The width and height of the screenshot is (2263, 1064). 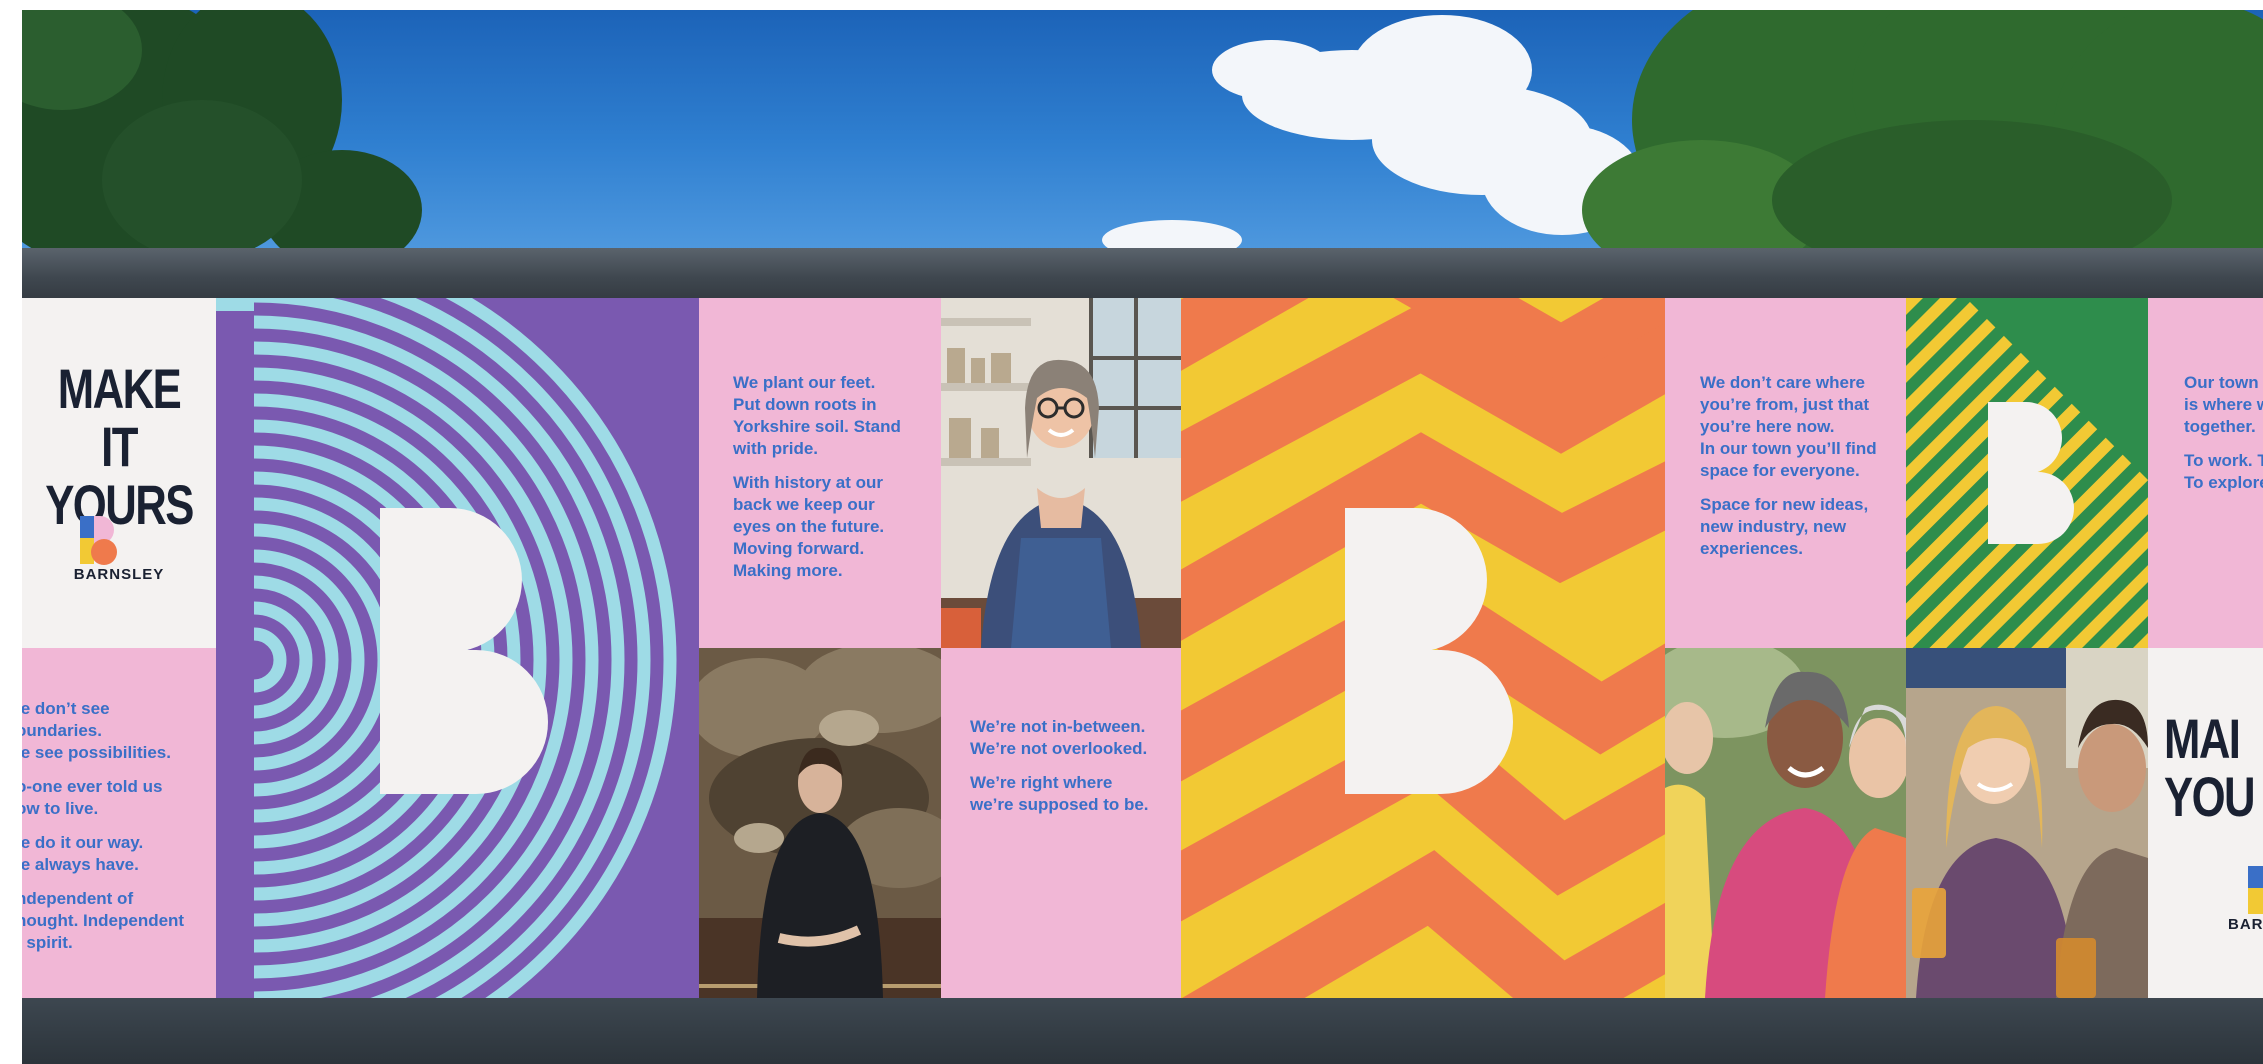 What do you see at coordinates (1142, 1031) in the screenshot?
I see `wall-bottom-base` at bounding box center [1142, 1031].